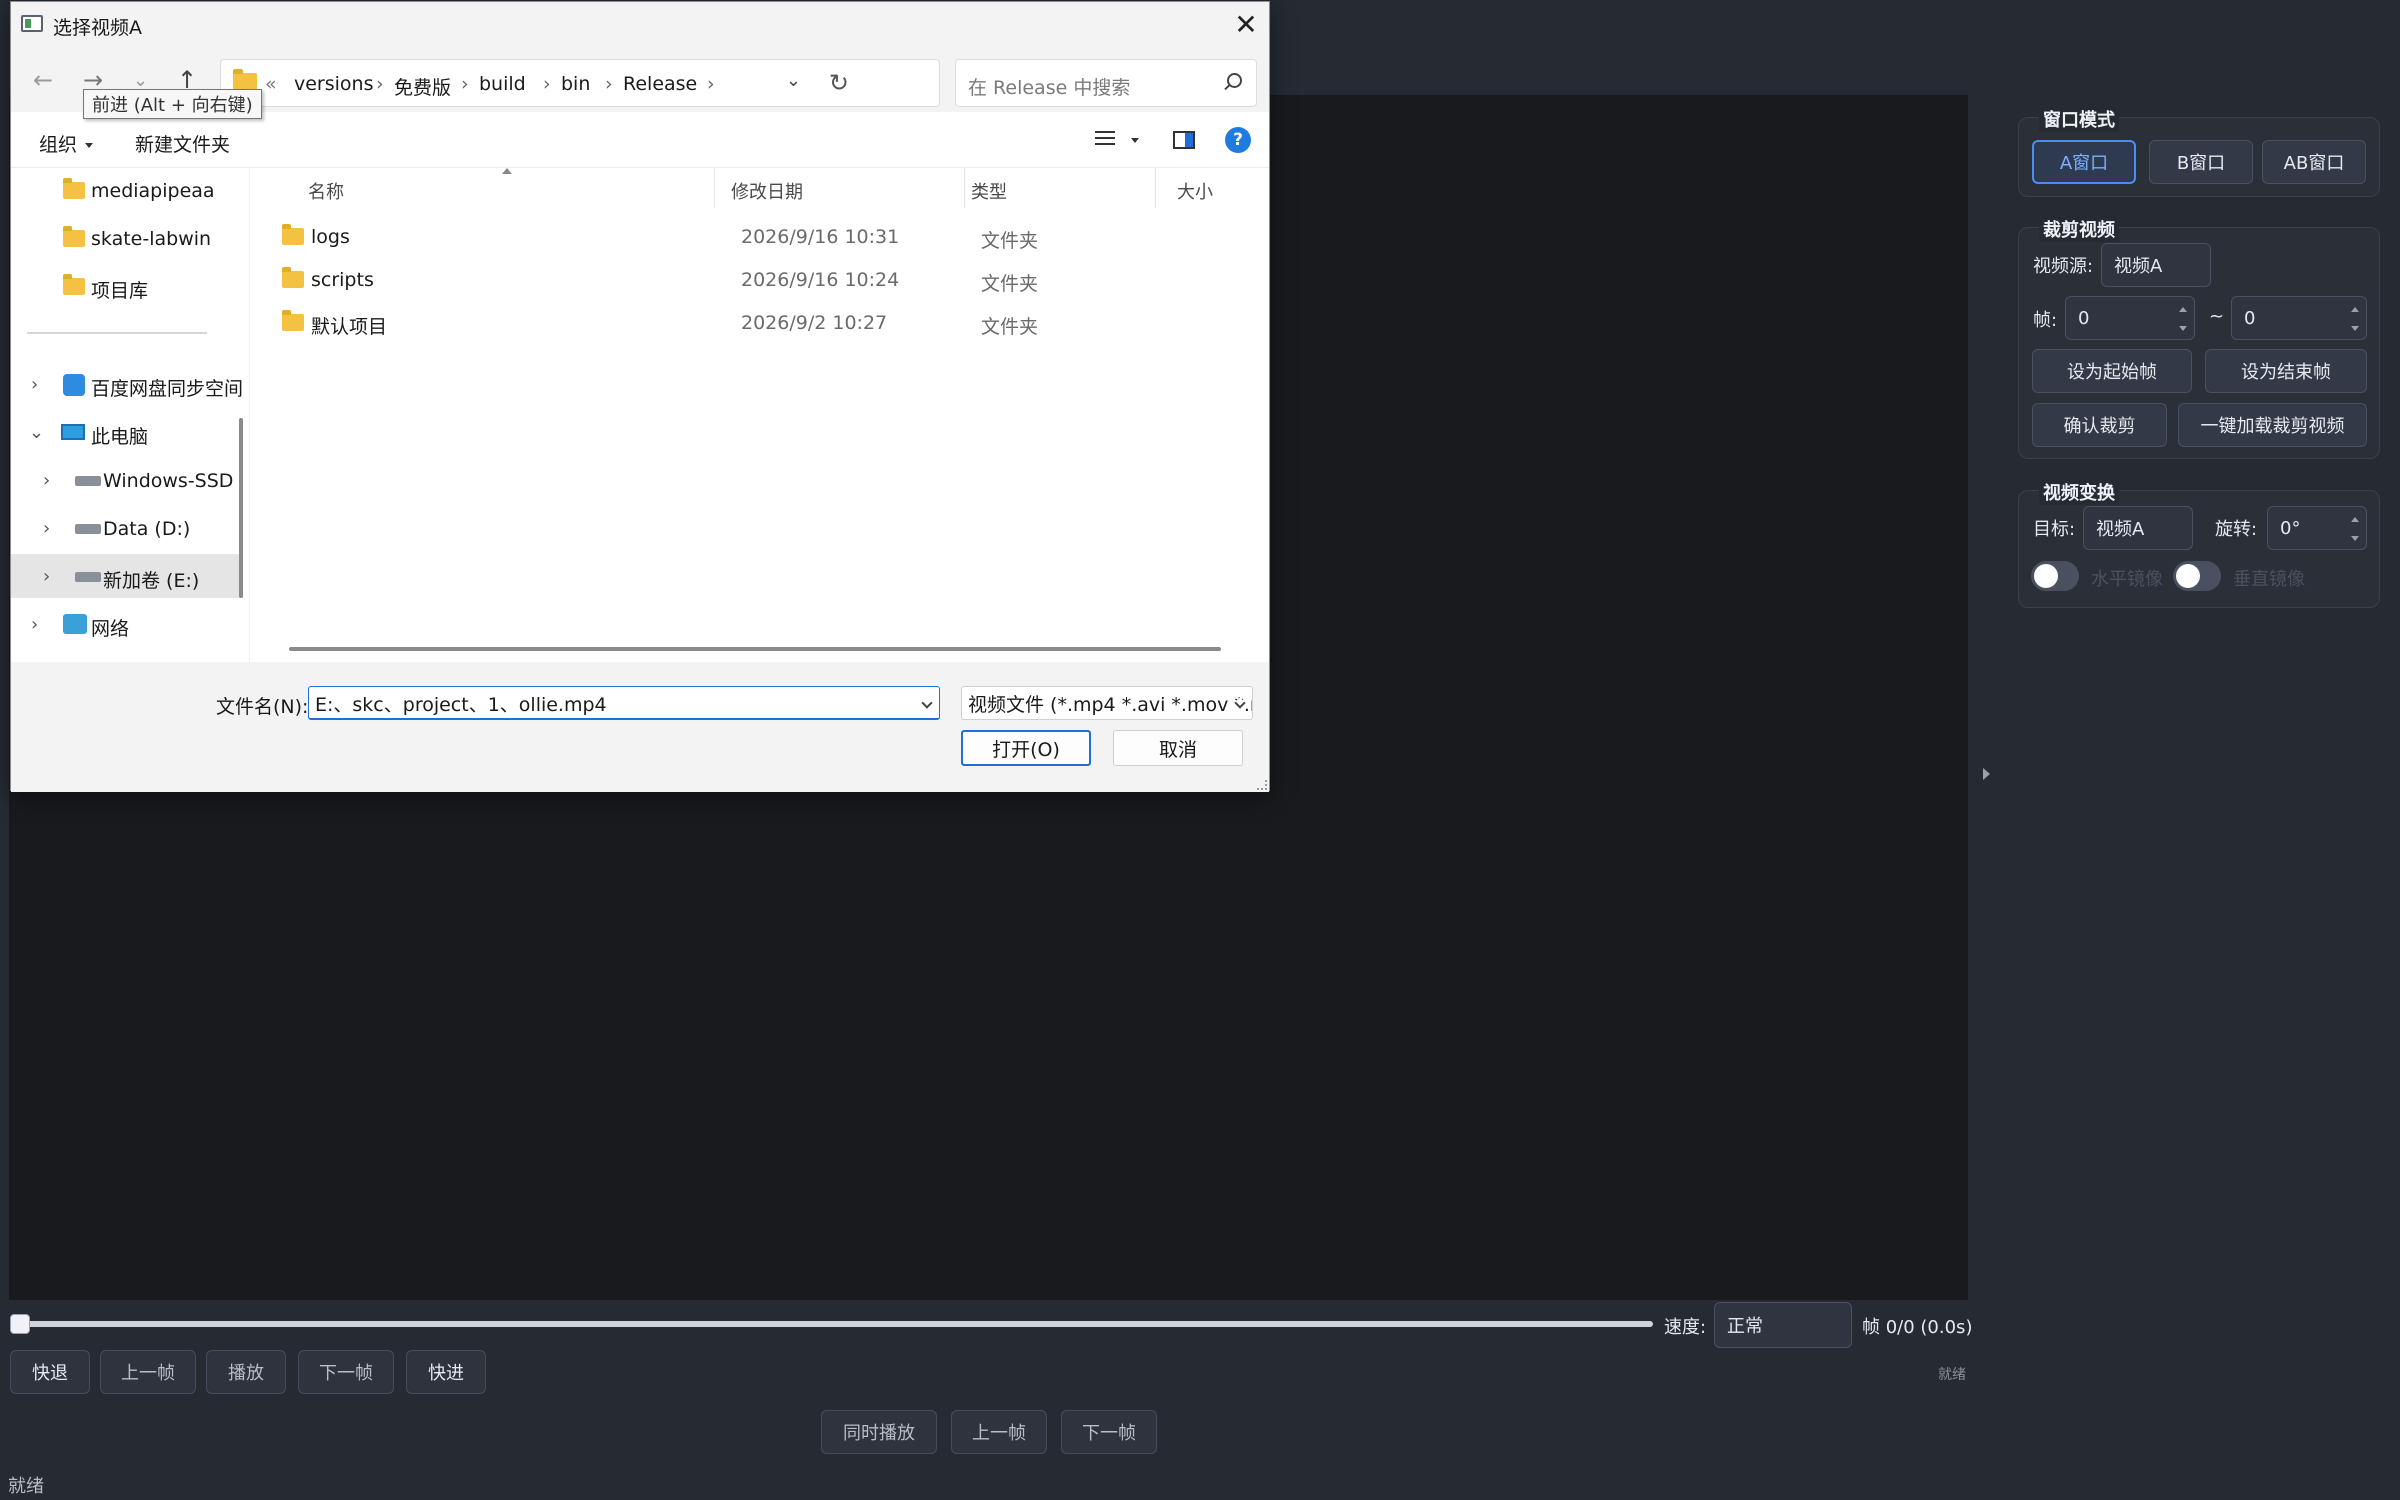  I want to click on drive-icon, so click(88, 529).